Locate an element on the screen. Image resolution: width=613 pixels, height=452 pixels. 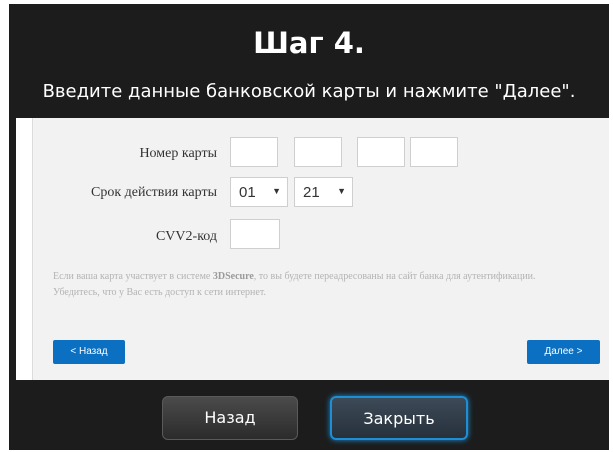
note-3dsecure: 3DSecure is located at coordinates (233, 276).